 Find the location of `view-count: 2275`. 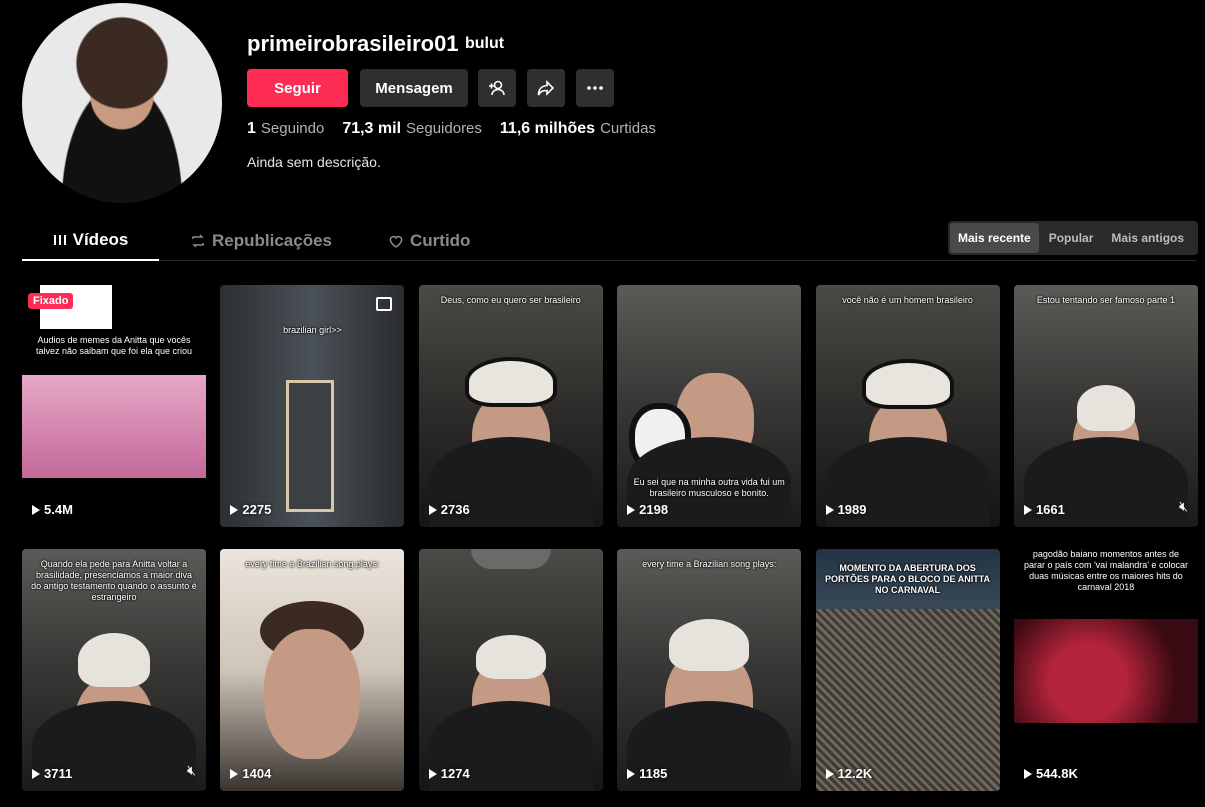

view-count: 2275 is located at coordinates (250, 509).